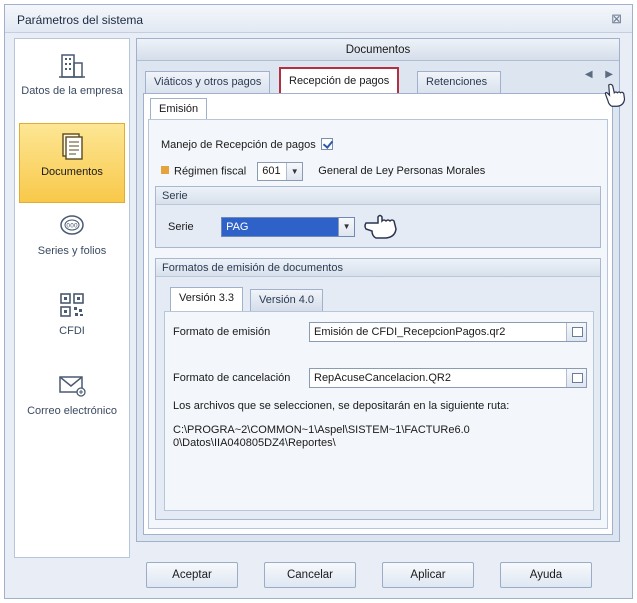 This screenshot has height=603, width=637. I want to click on sidebar-item-documentos: Documentos, so click(72, 163).